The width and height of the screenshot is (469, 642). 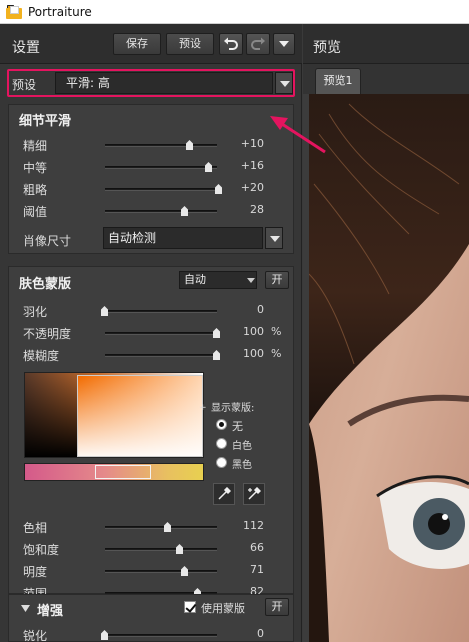 What do you see at coordinates (161, 549) in the screenshot?
I see `saturation-slider-track` at bounding box center [161, 549].